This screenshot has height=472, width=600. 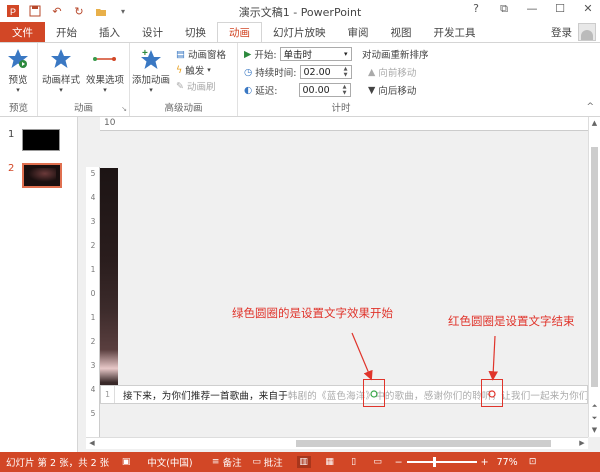 What do you see at coordinates (358, 32) in the screenshot?
I see `tab-review: 审阅` at bounding box center [358, 32].